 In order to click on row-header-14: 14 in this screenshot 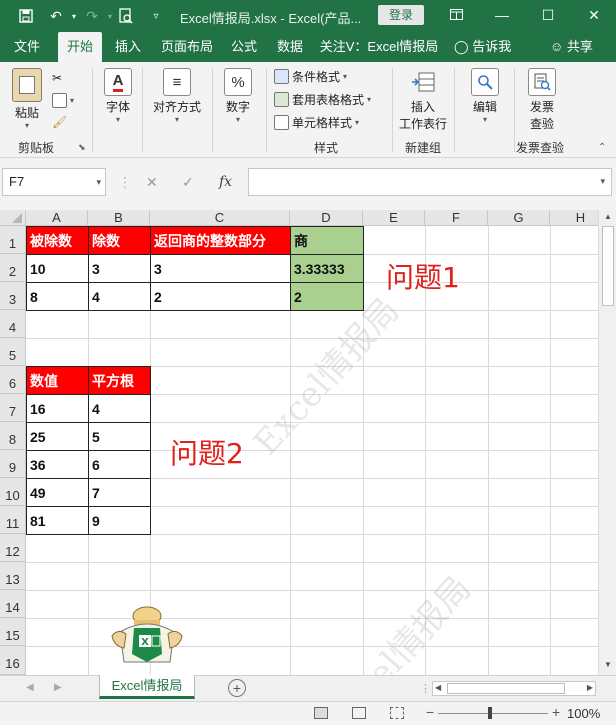, I will do `click(13, 604)`.